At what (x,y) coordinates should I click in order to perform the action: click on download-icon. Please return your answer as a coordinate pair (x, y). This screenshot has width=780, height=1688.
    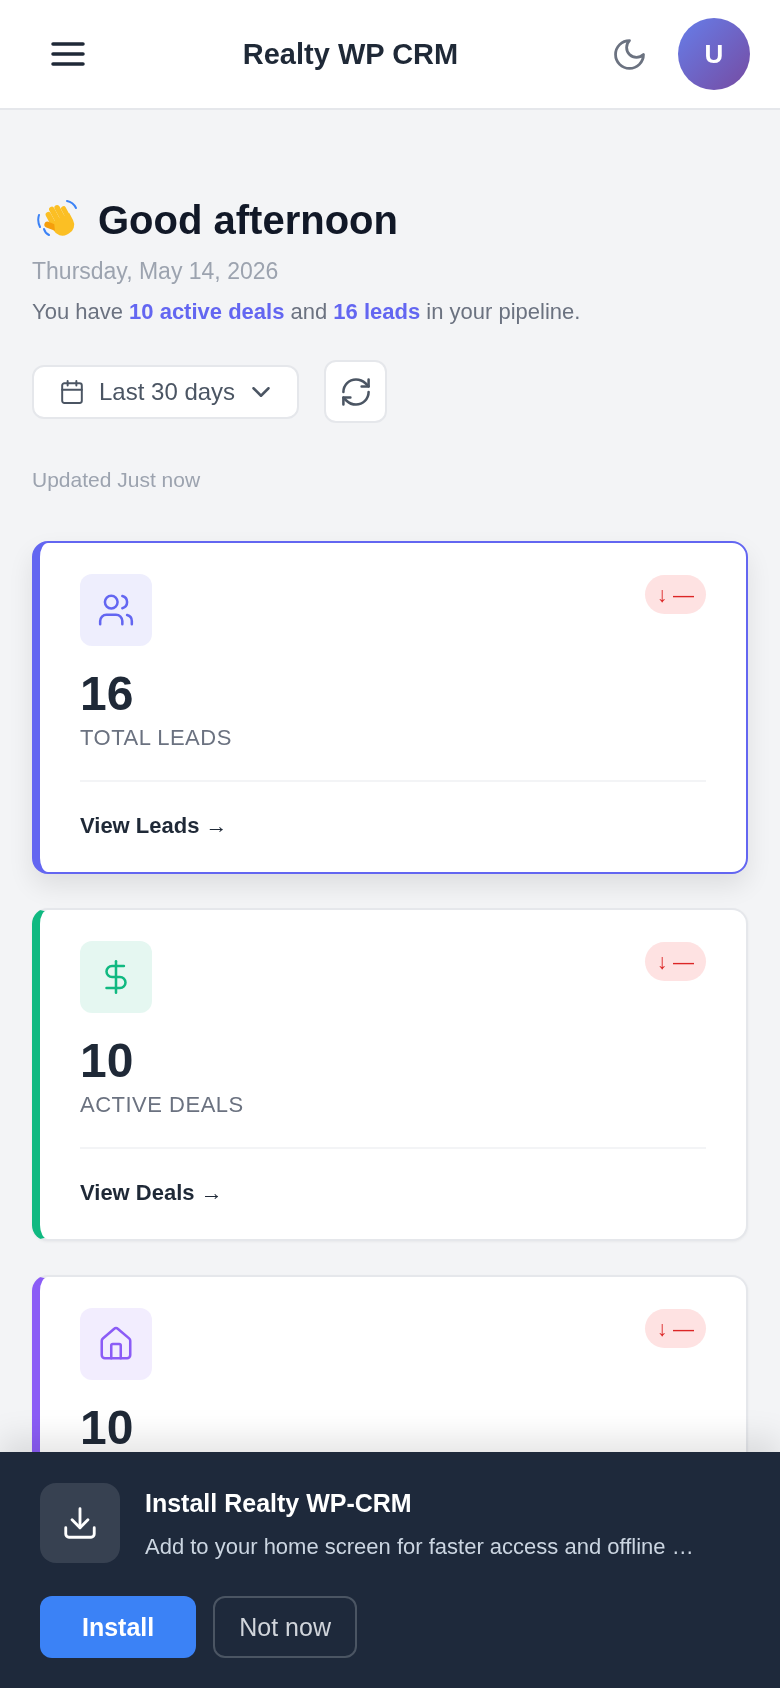
    Looking at the image, I should click on (80, 1523).